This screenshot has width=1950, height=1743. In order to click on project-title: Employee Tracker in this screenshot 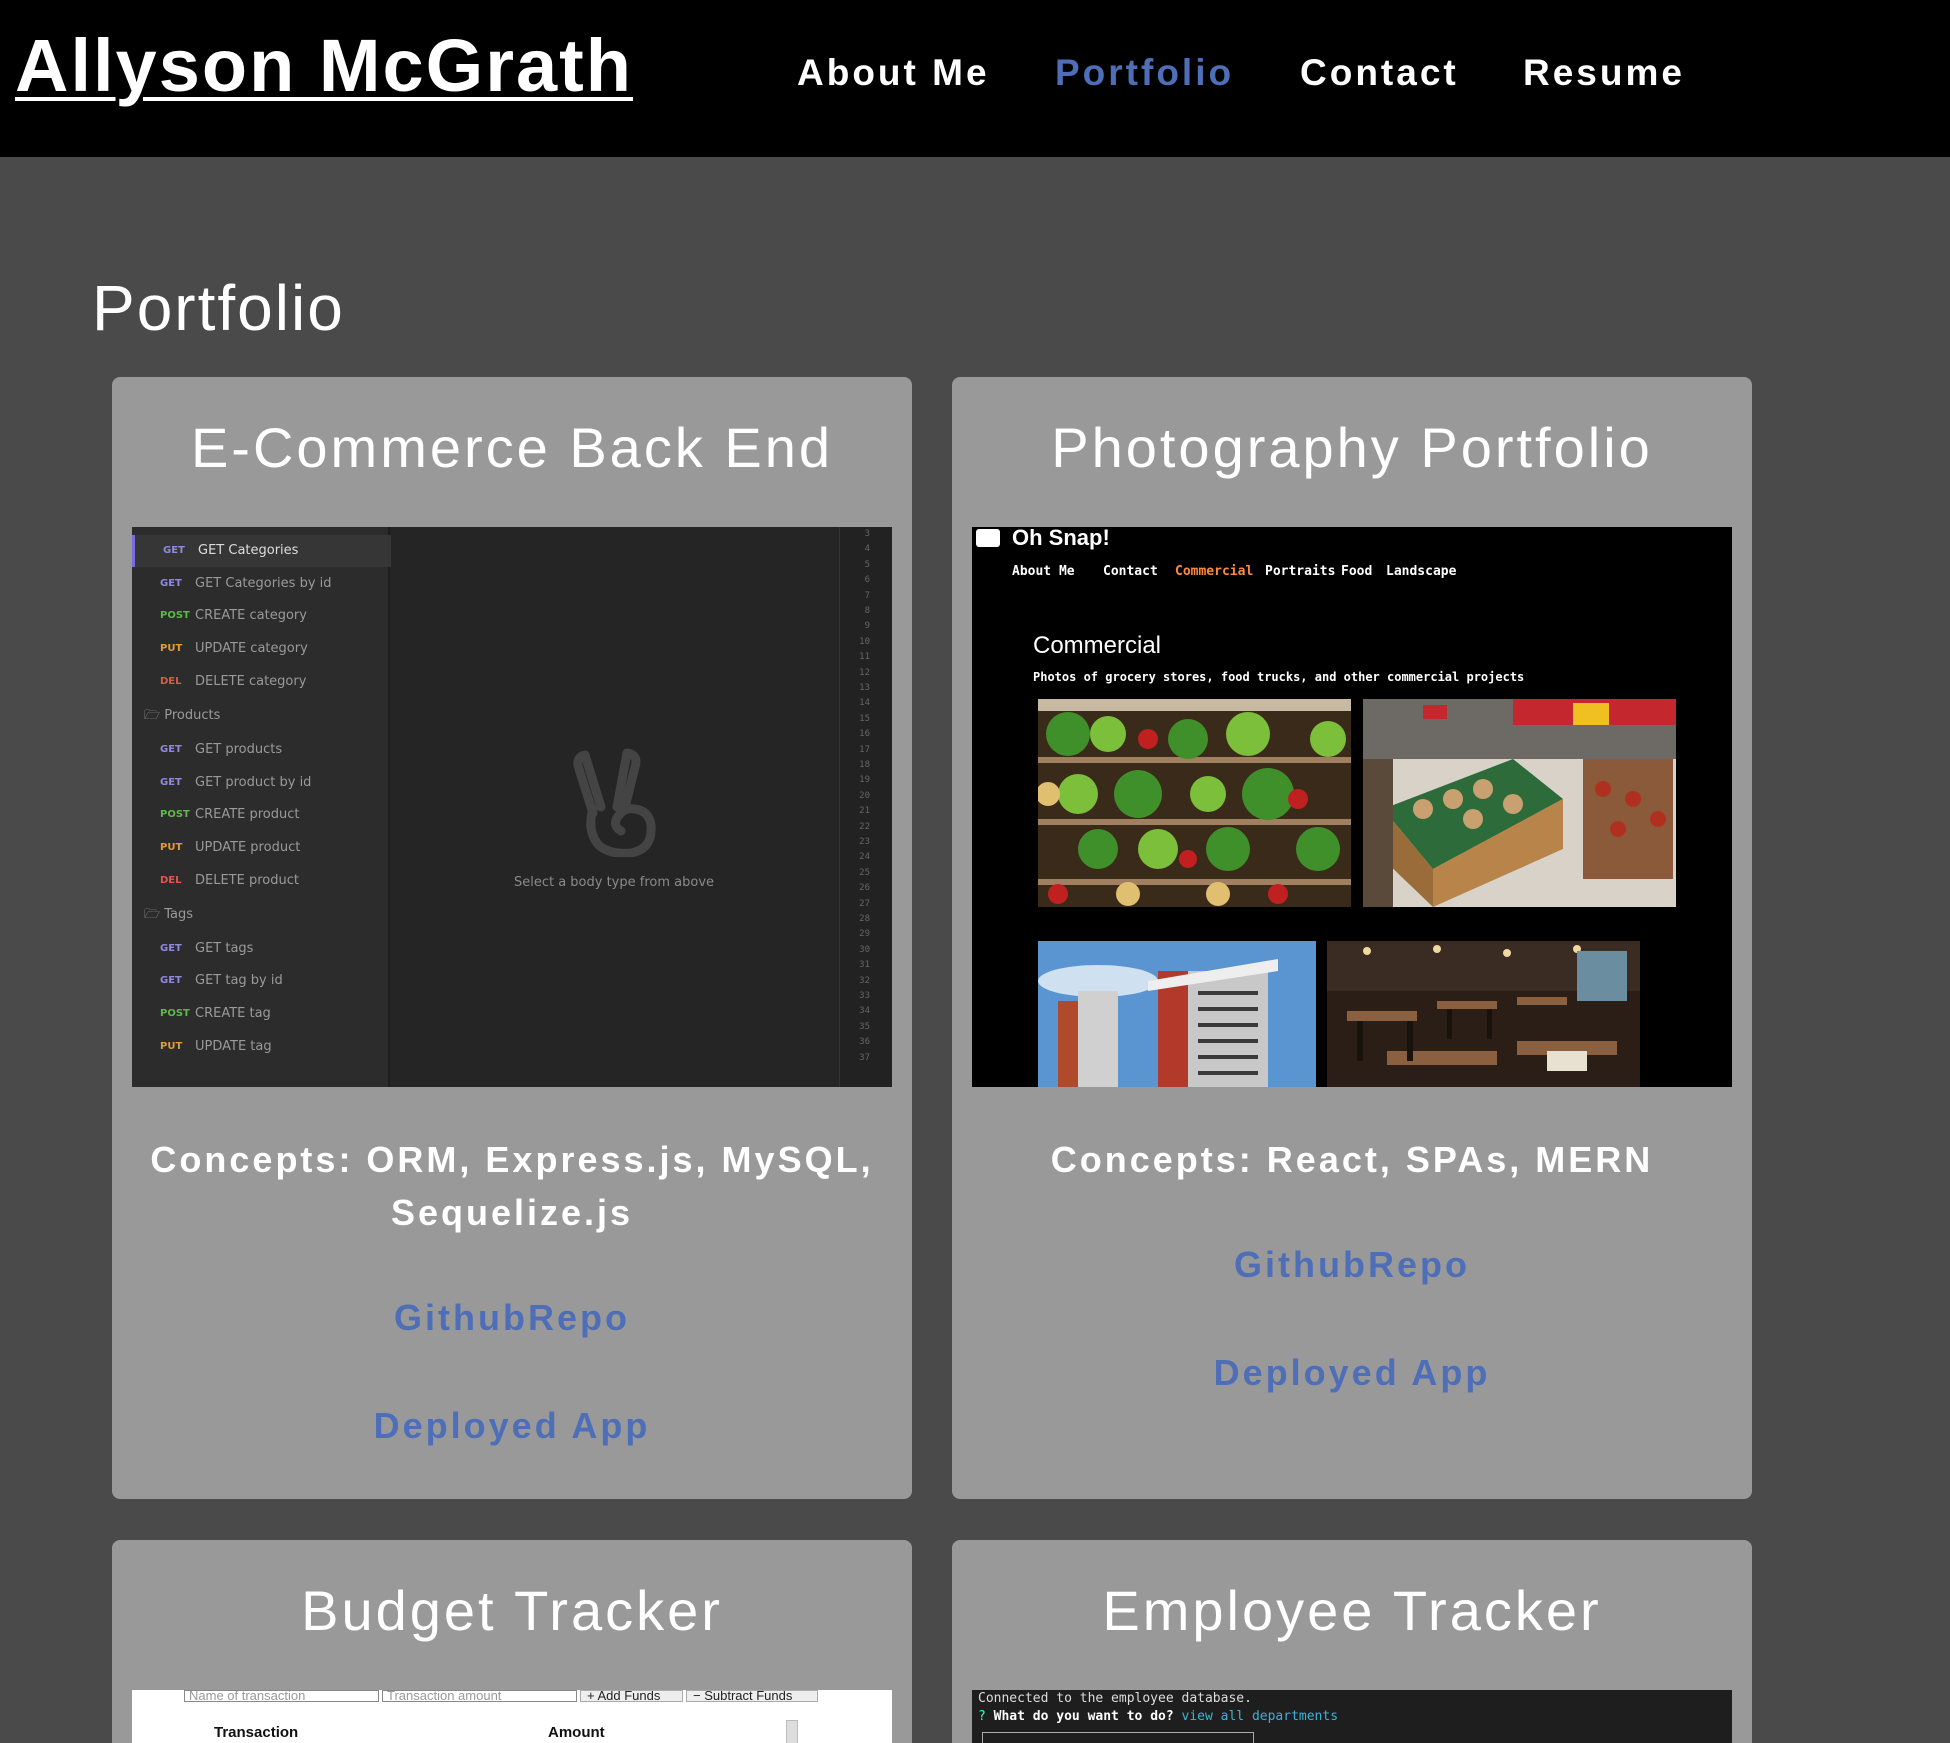, I will do `click(1352, 1610)`.